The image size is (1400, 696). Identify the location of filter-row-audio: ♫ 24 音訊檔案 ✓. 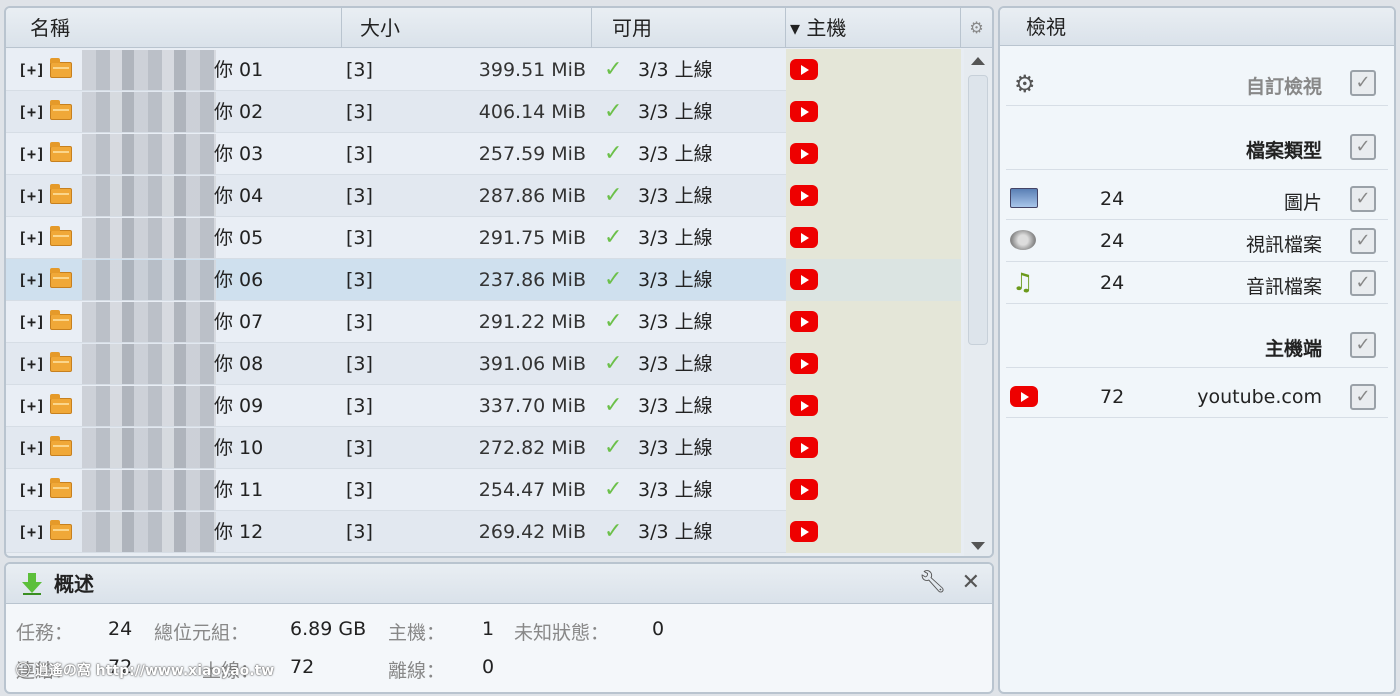
(1197, 283).